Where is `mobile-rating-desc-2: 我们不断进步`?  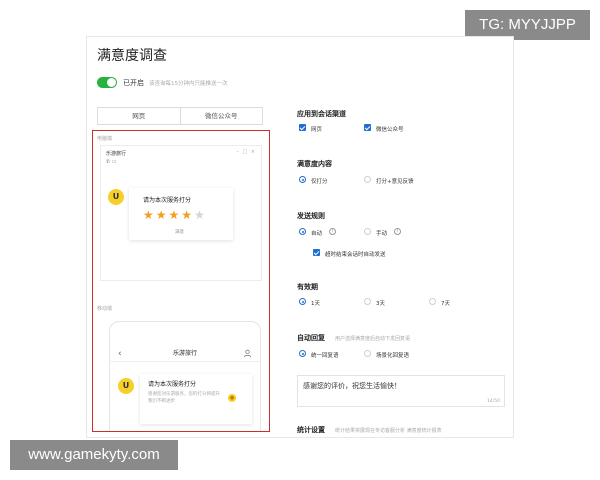
mobile-rating-desc-2: 我们不断进步 is located at coordinates (161, 401).